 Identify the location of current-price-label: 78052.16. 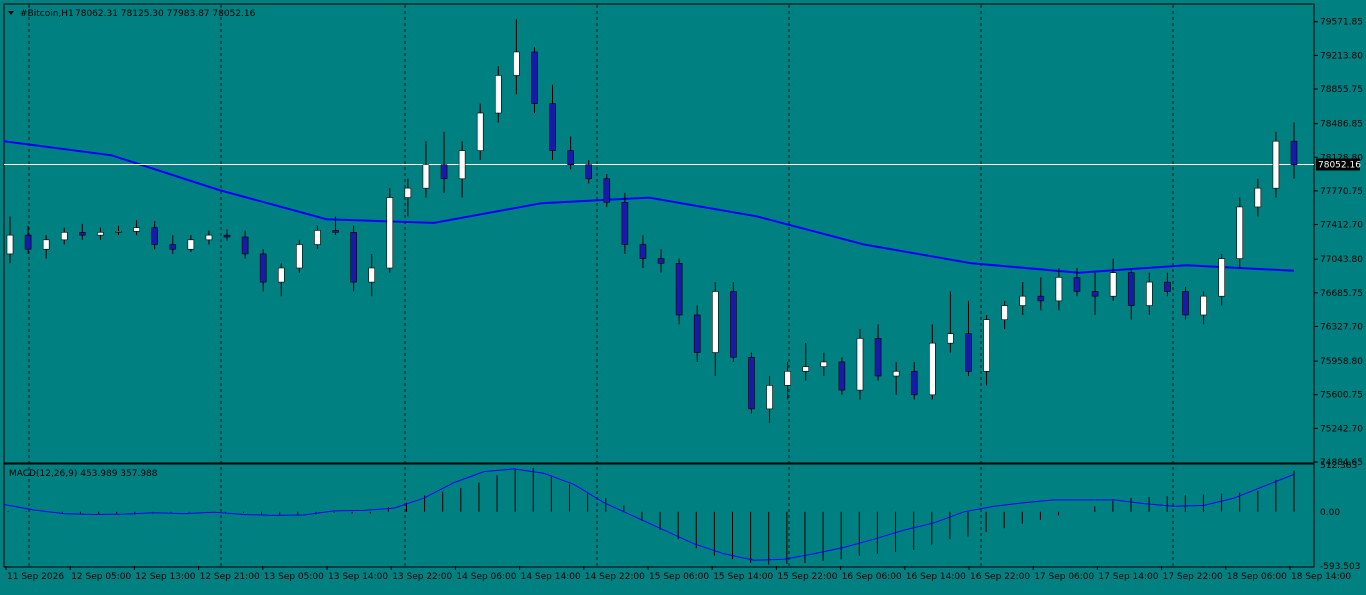
(1339, 165).